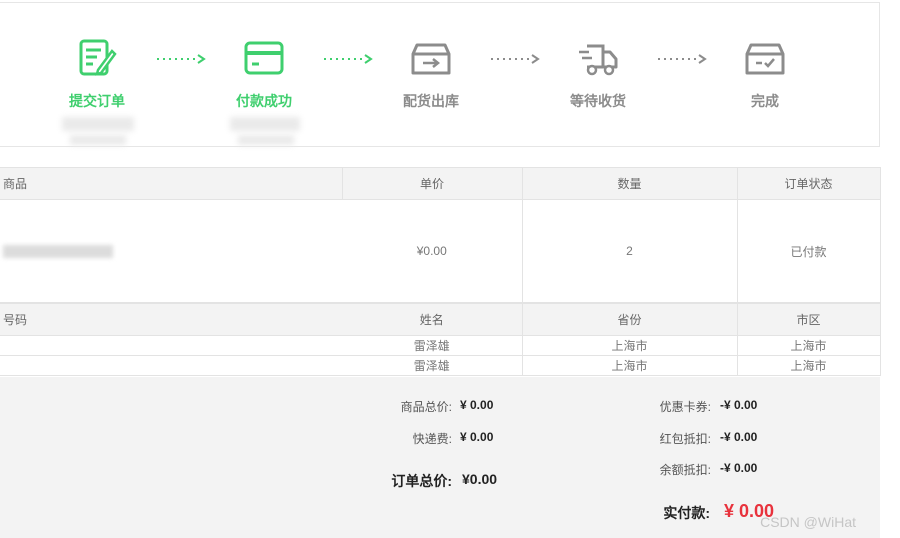 The image size is (900, 538). Describe the element at coordinates (808, 319) in the screenshot. I see `column-header-city: 市区` at that location.